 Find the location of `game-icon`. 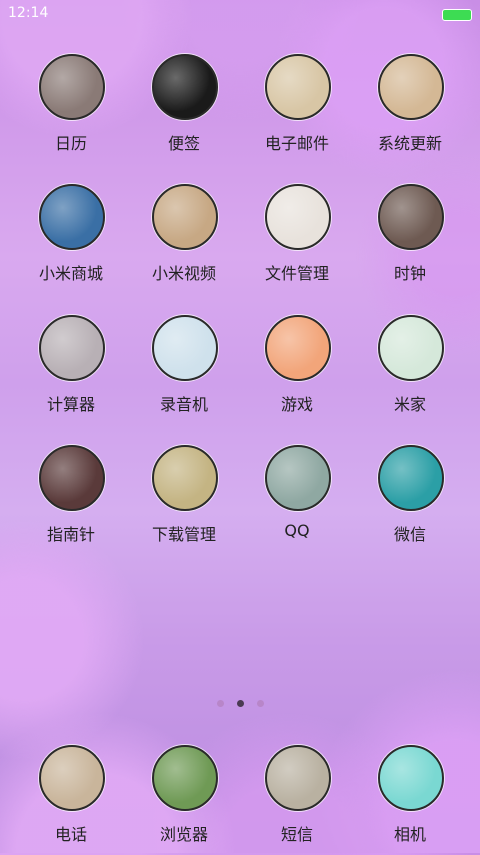

game-icon is located at coordinates (298, 348).